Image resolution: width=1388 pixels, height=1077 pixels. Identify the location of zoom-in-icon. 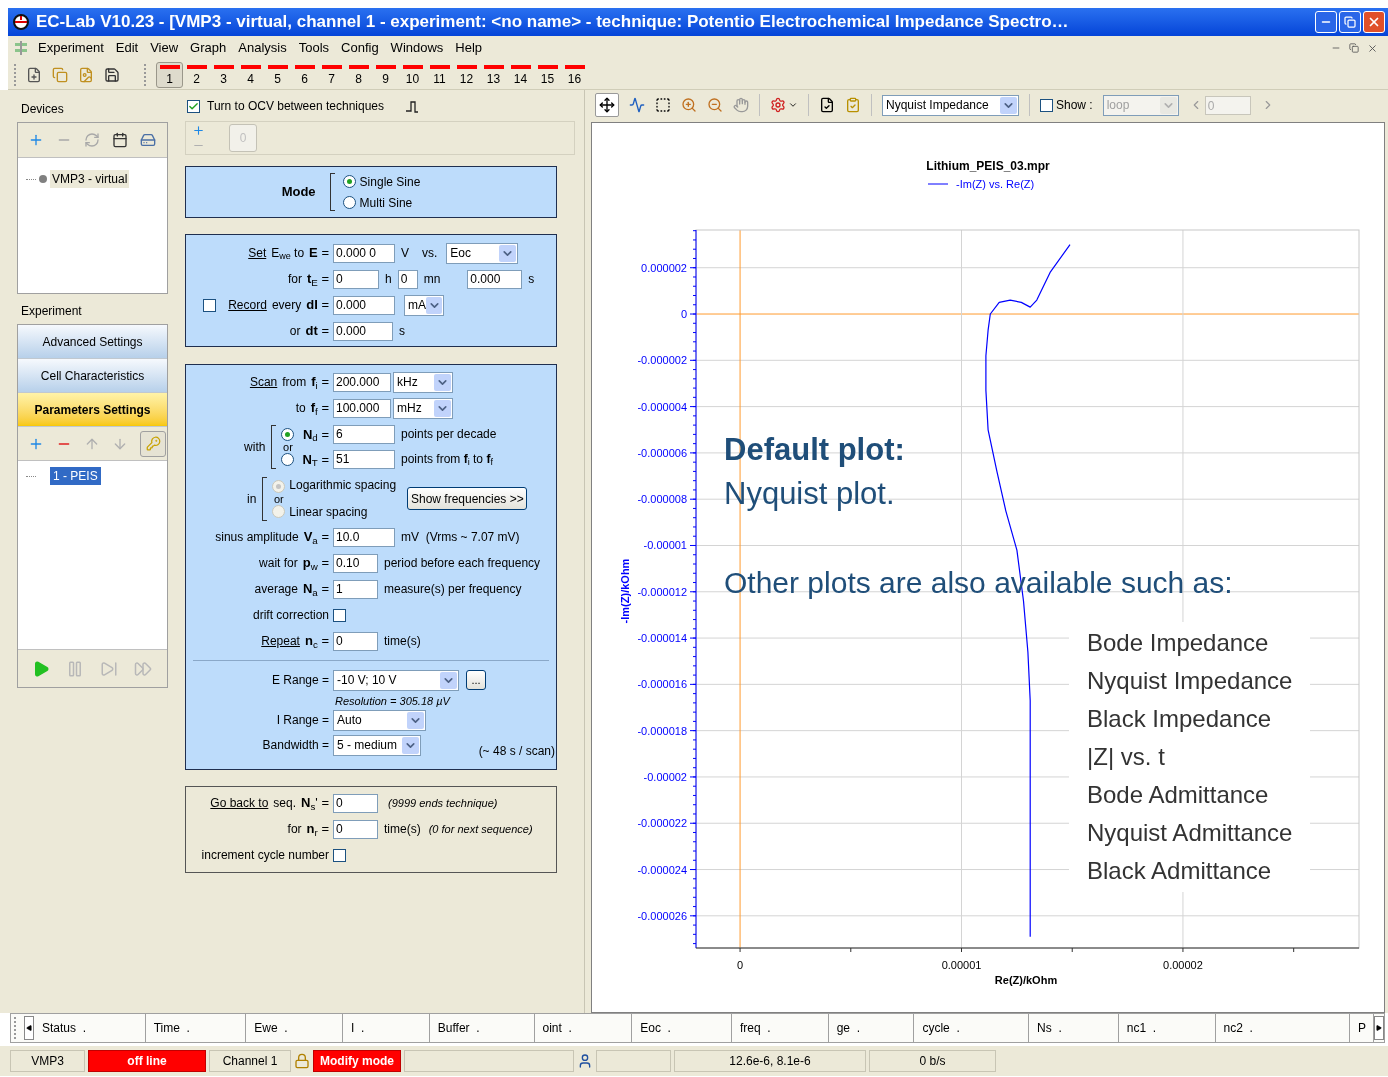
(689, 105).